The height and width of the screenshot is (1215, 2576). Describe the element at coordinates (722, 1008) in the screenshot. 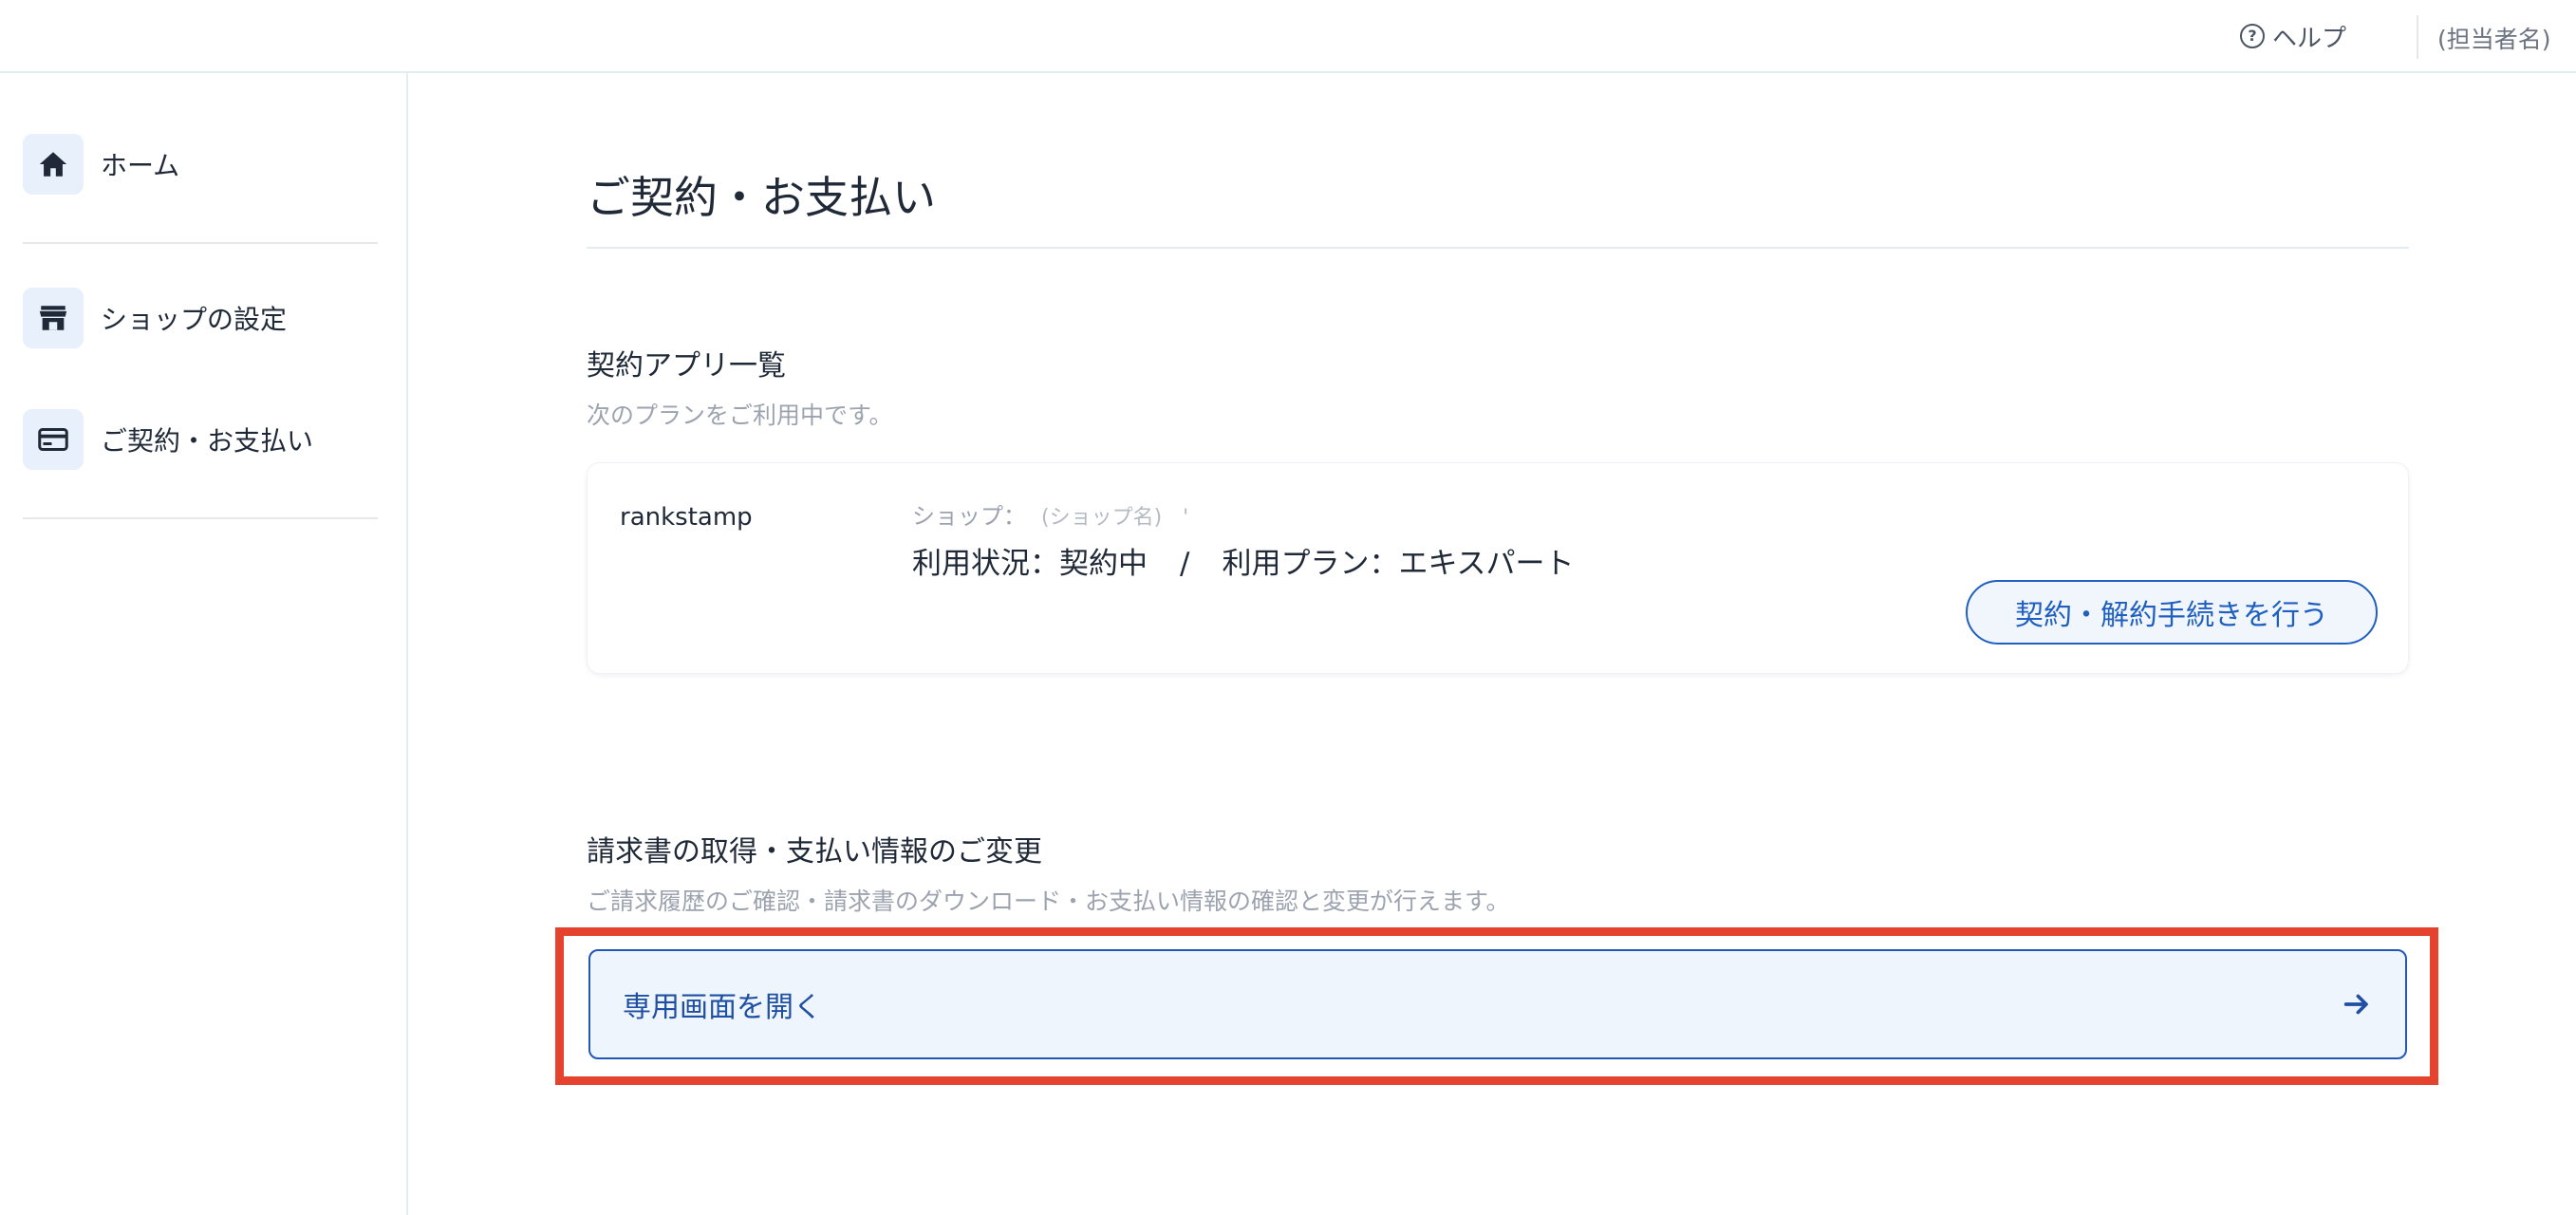

I see `open-billing-portal-label: 専用画面を開く` at that location.